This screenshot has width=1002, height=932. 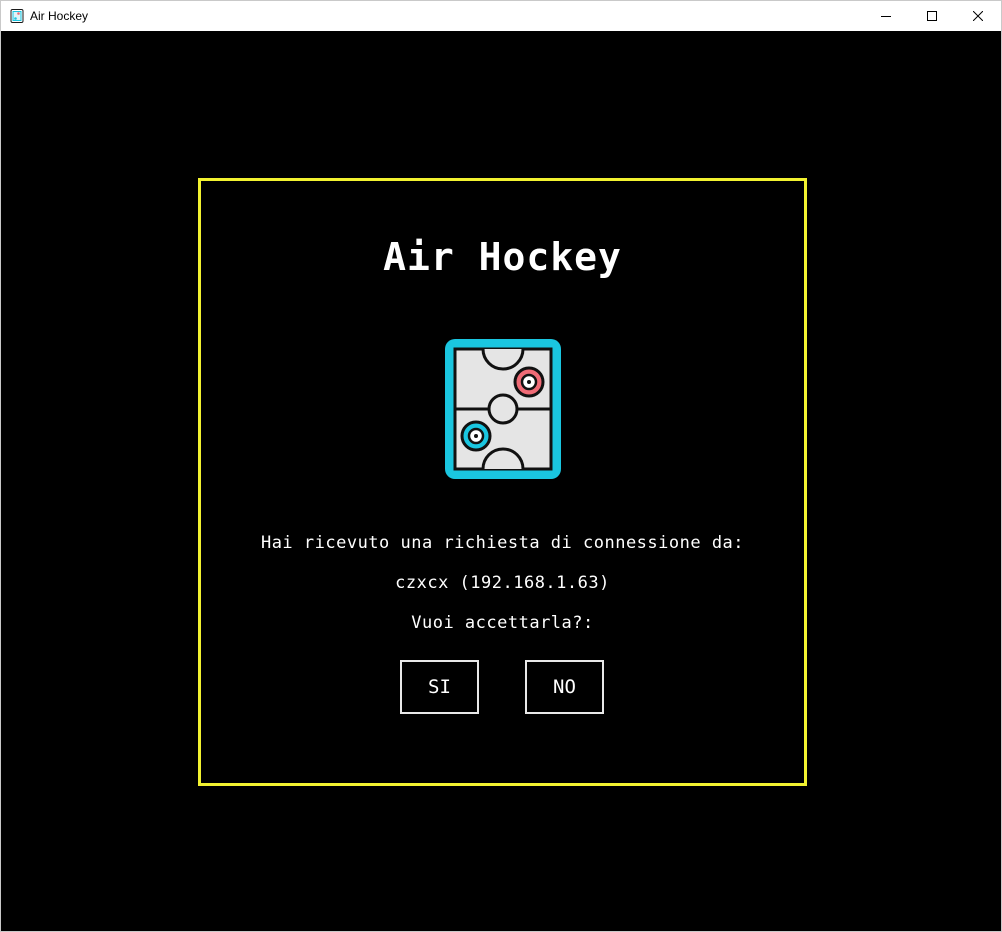 What do you see at coordinates (17, 16) in the screenshot?
I see `air-hockey-app-icon` at bounding box center [17, 16].